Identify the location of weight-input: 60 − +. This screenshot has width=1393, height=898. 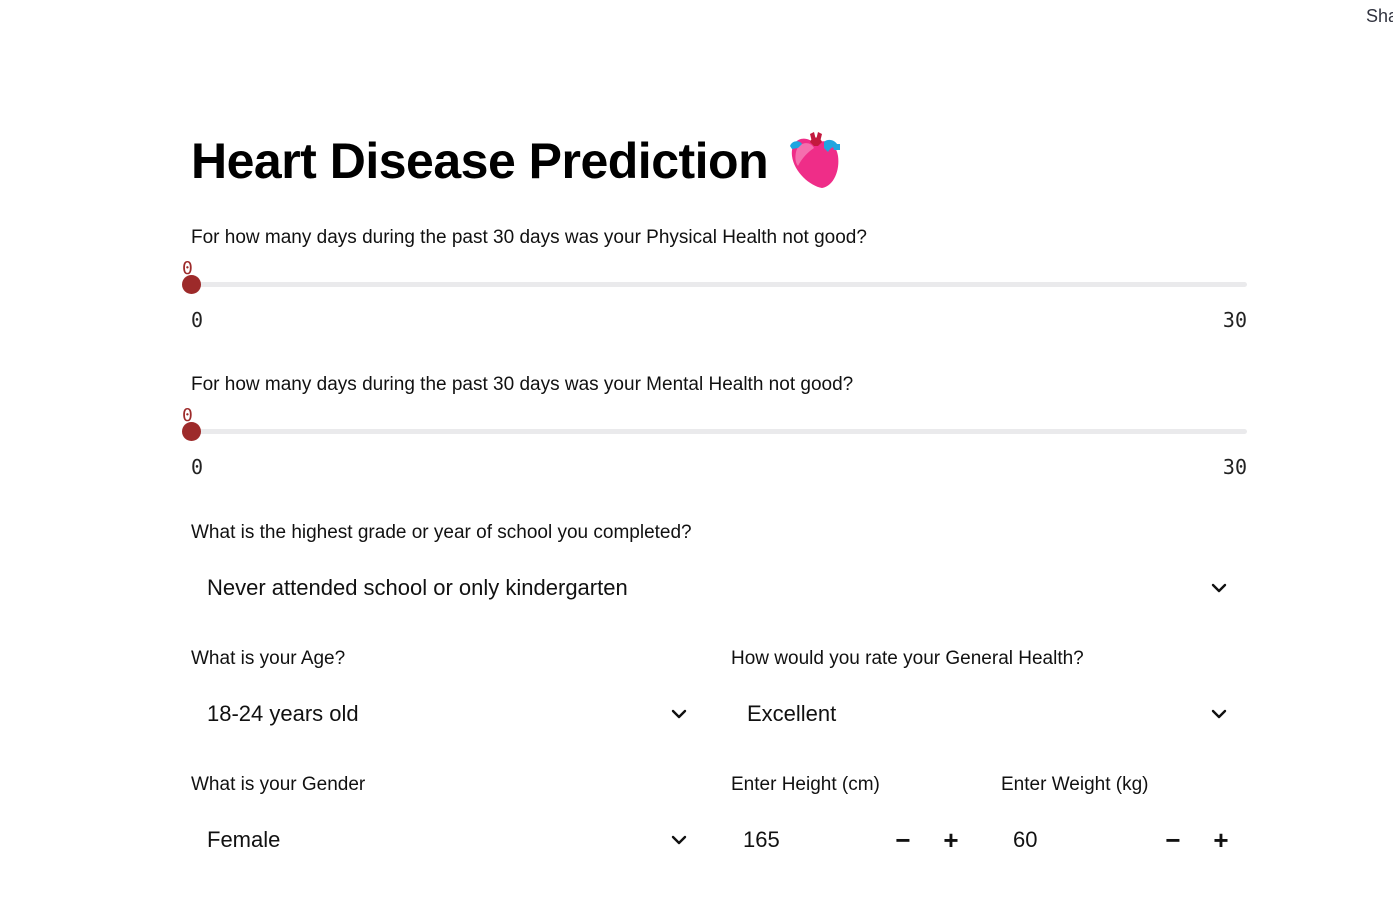
(1124, 840).